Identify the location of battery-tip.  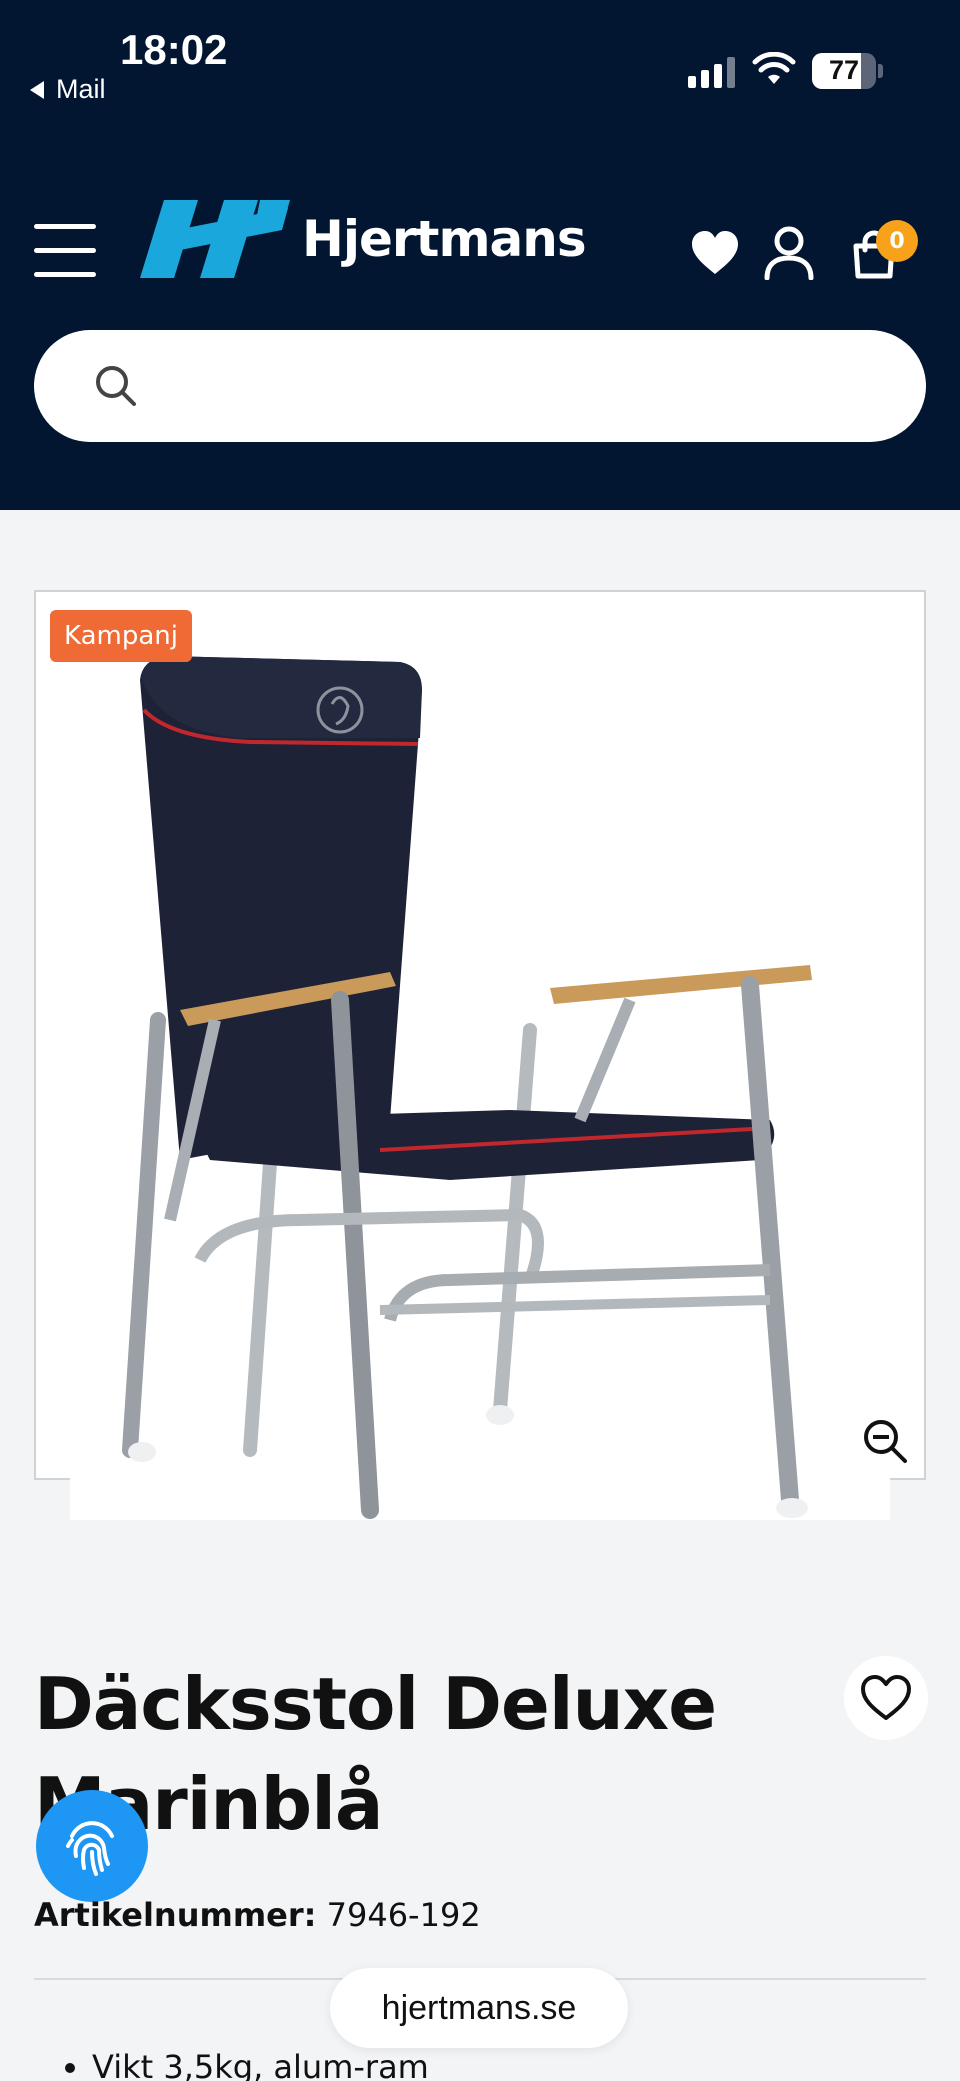
(880, 71).